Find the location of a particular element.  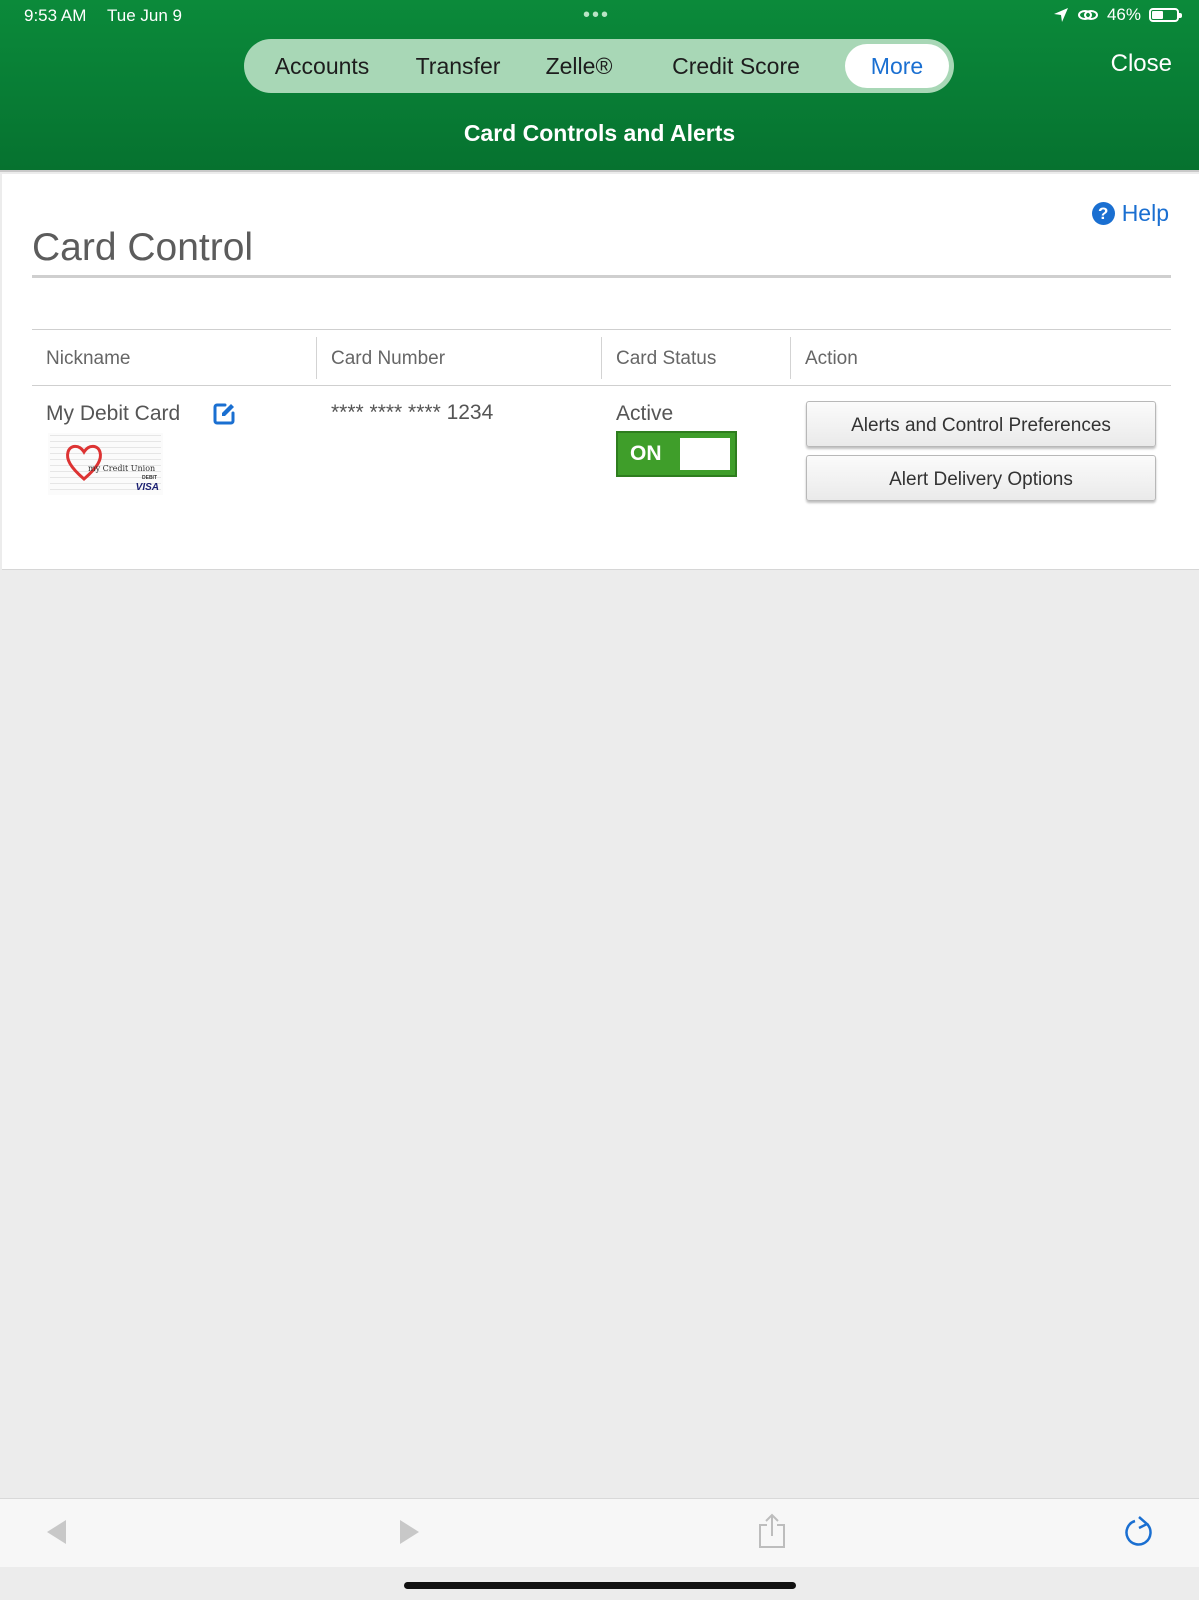

header-nickname: Nickname is located at coordinates (88, 358).